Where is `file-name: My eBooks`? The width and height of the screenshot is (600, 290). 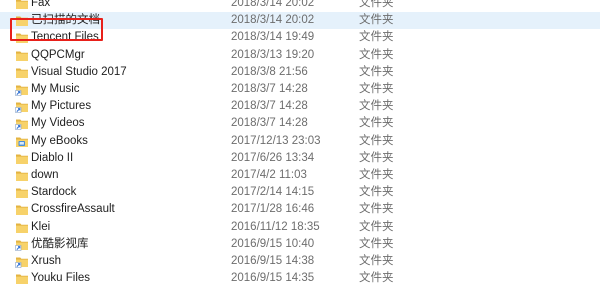 file-name: My eBooks is located at coordinates (59, 140).